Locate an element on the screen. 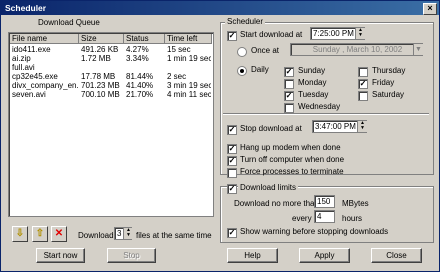 The width and height of the screenshot is (440, 272). apply-button: Apply is located at coordinates (324, 255).